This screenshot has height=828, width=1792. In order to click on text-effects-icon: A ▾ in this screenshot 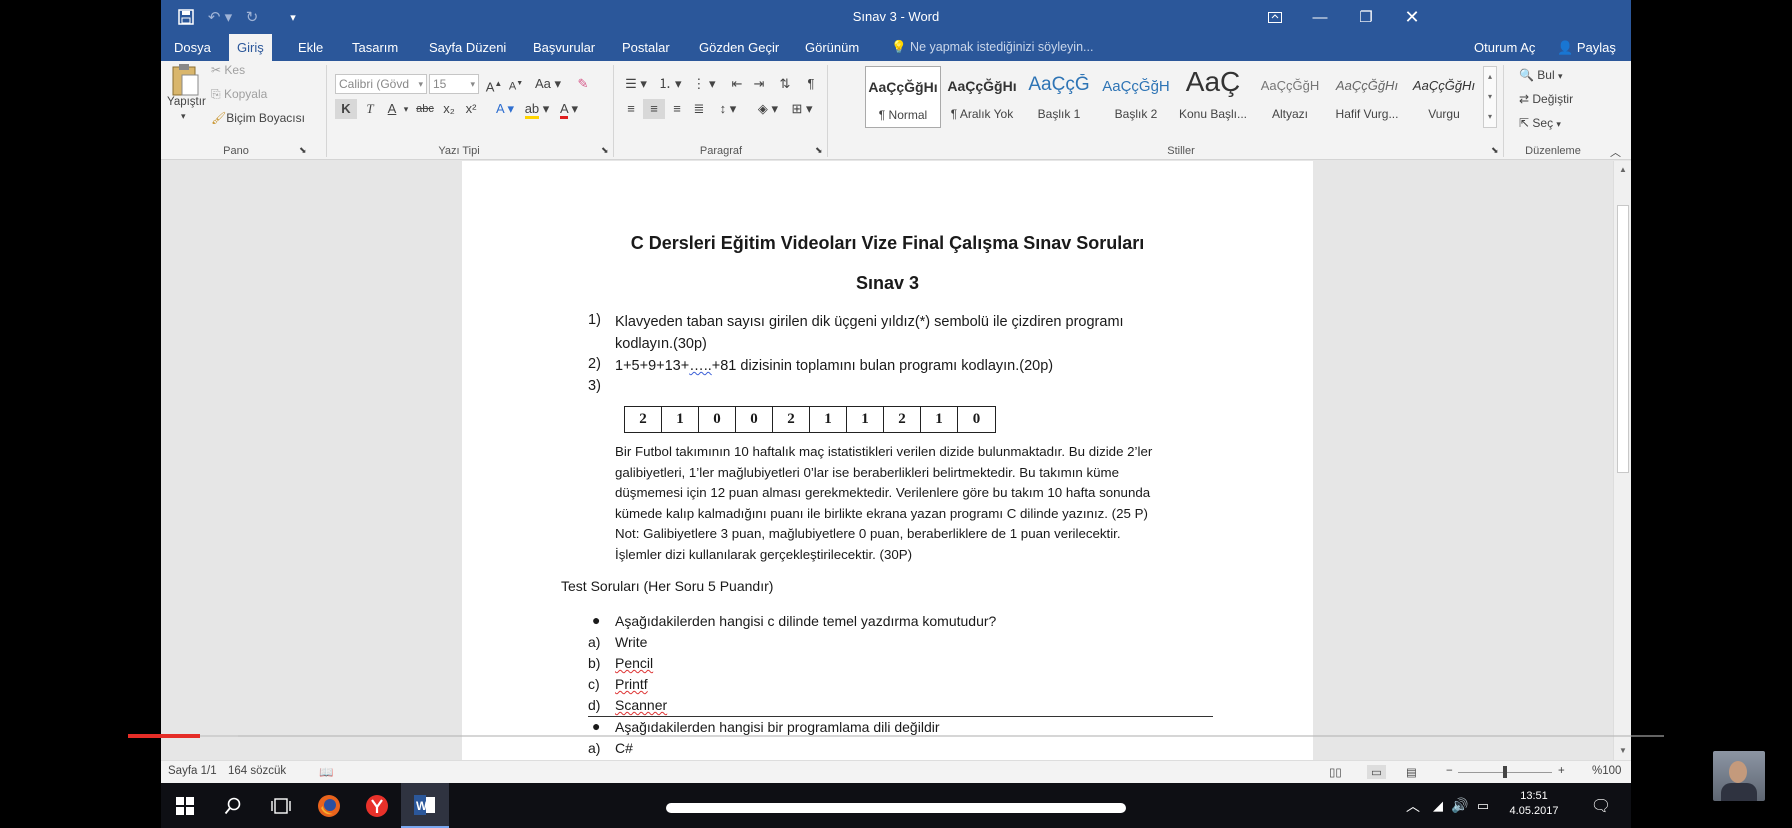, I will do `click(505, 109)`.